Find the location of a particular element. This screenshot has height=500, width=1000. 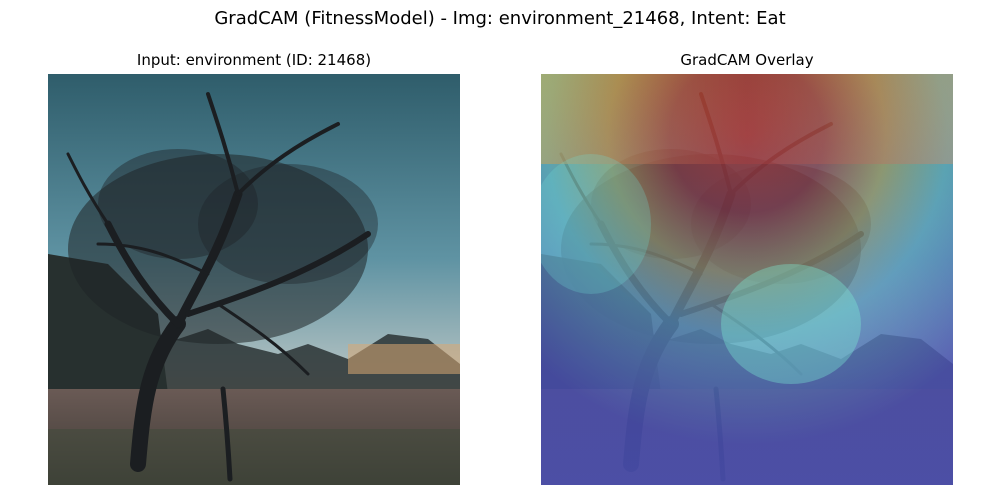

input-panel-title: Input: environment (ID: 21468) is located at coordinates (254, 60).